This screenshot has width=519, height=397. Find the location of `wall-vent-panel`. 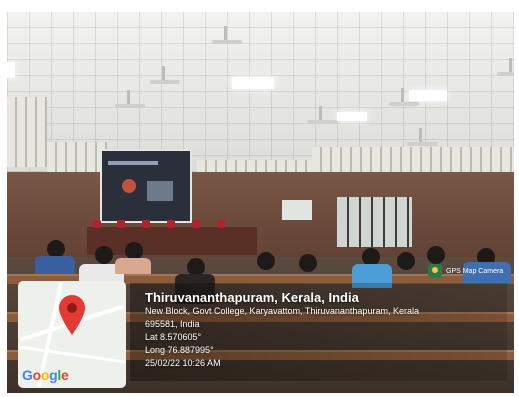

wall-vent-panel is located at coordinates (27, 132).